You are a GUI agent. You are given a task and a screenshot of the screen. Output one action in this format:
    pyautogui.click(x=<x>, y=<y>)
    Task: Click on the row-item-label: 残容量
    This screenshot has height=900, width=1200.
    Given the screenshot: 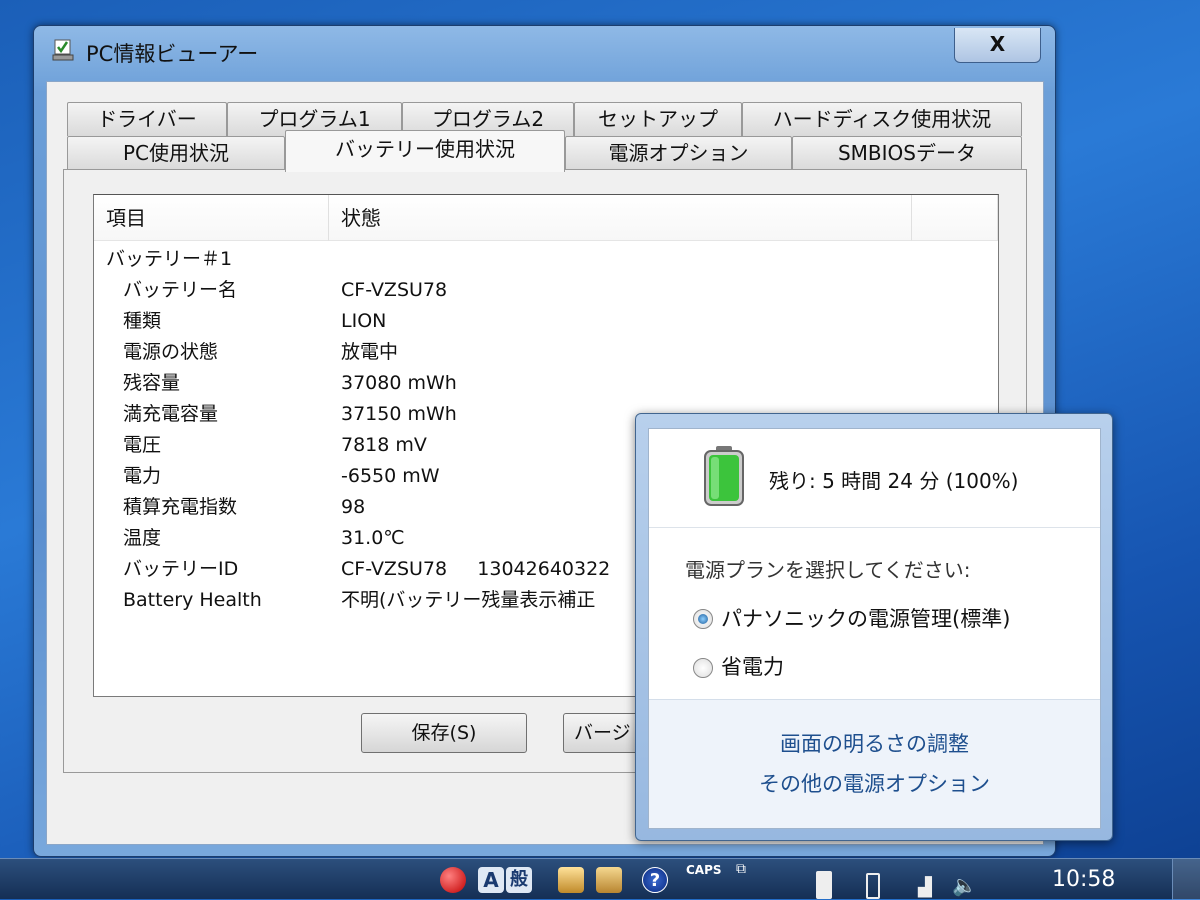 What is the action you would take?
    pyautogui.click(x=152, y=383)
    